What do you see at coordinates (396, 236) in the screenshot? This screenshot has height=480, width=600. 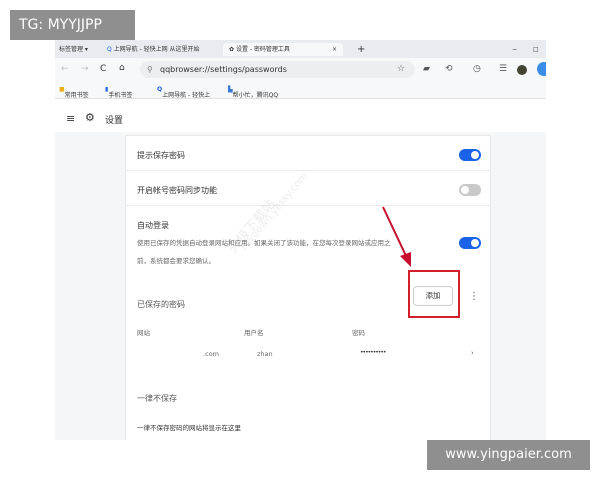 I see `red-arrow` at bounding box center [396, 236].